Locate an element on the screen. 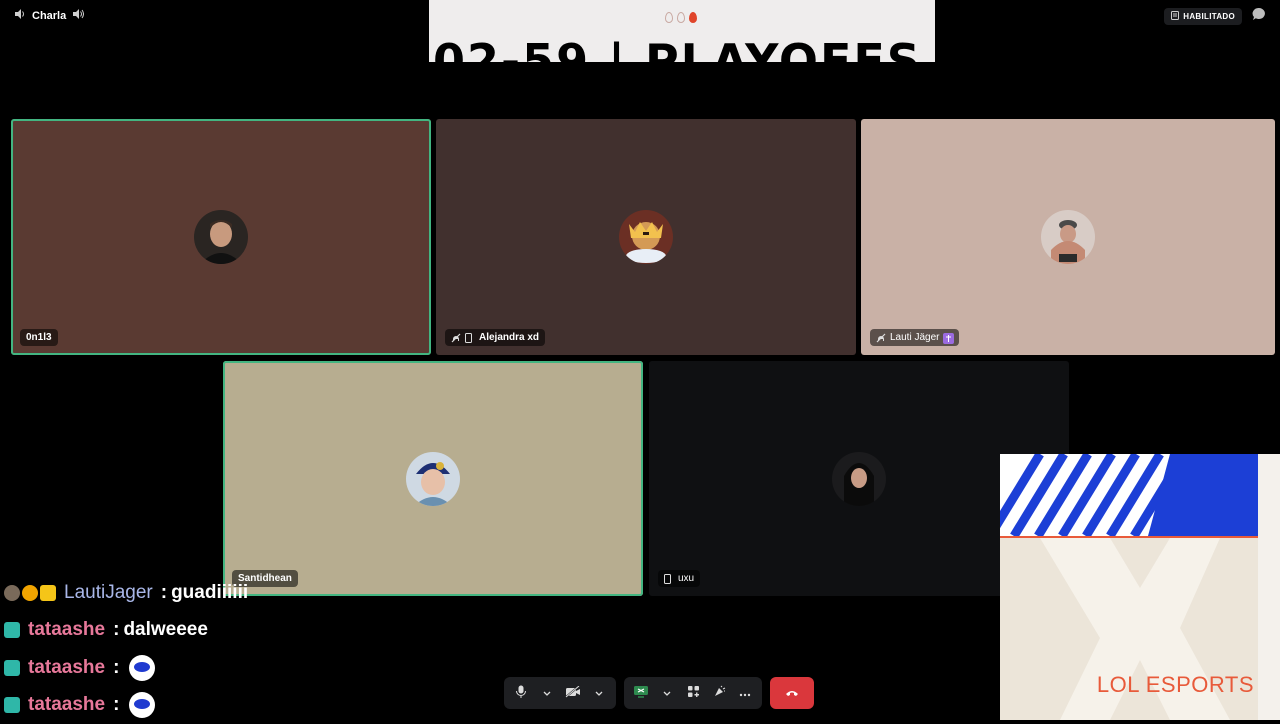  banner-title: 02-59 | PLAYOFFS is located at coordinates (677, 48).